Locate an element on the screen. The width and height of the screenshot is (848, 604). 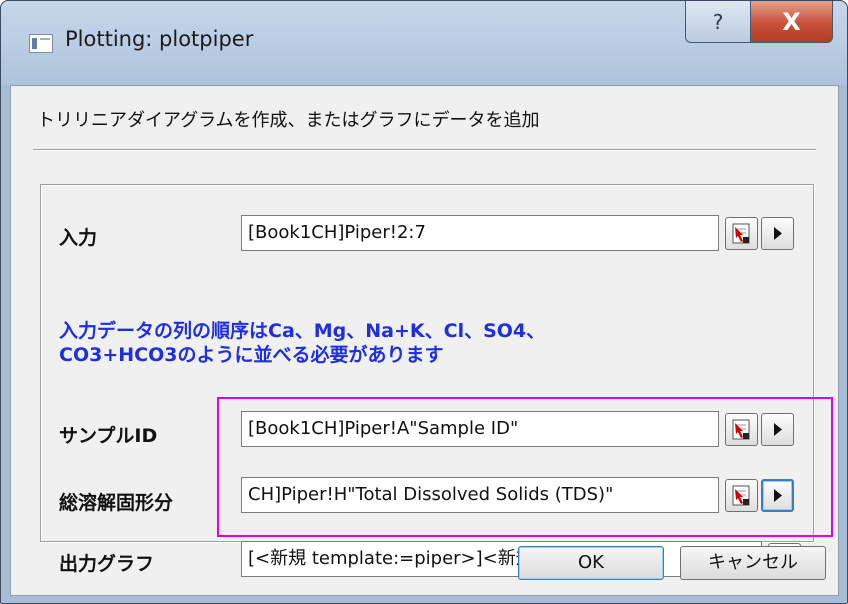
input-label: 入力 is located at coordinates (78, 238).